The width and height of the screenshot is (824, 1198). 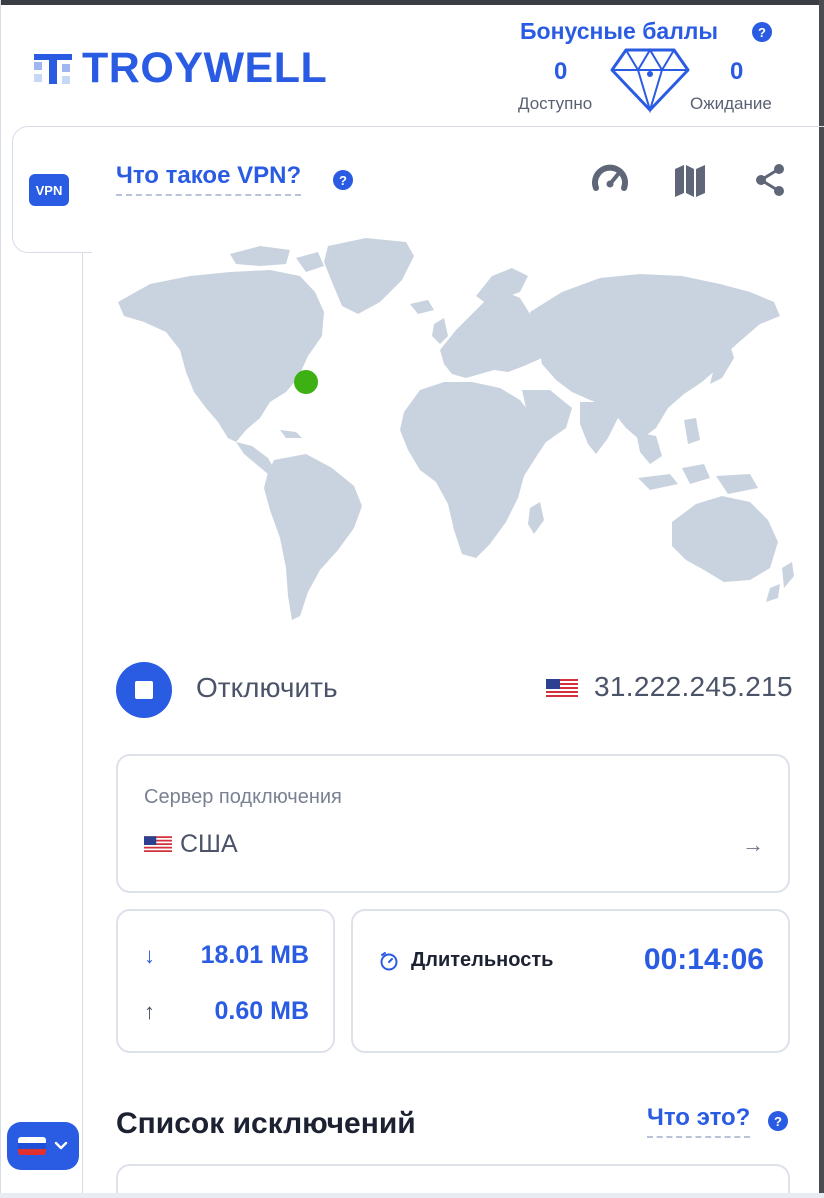 I want to click on speedometer-icon, so click(x=610, y=180).